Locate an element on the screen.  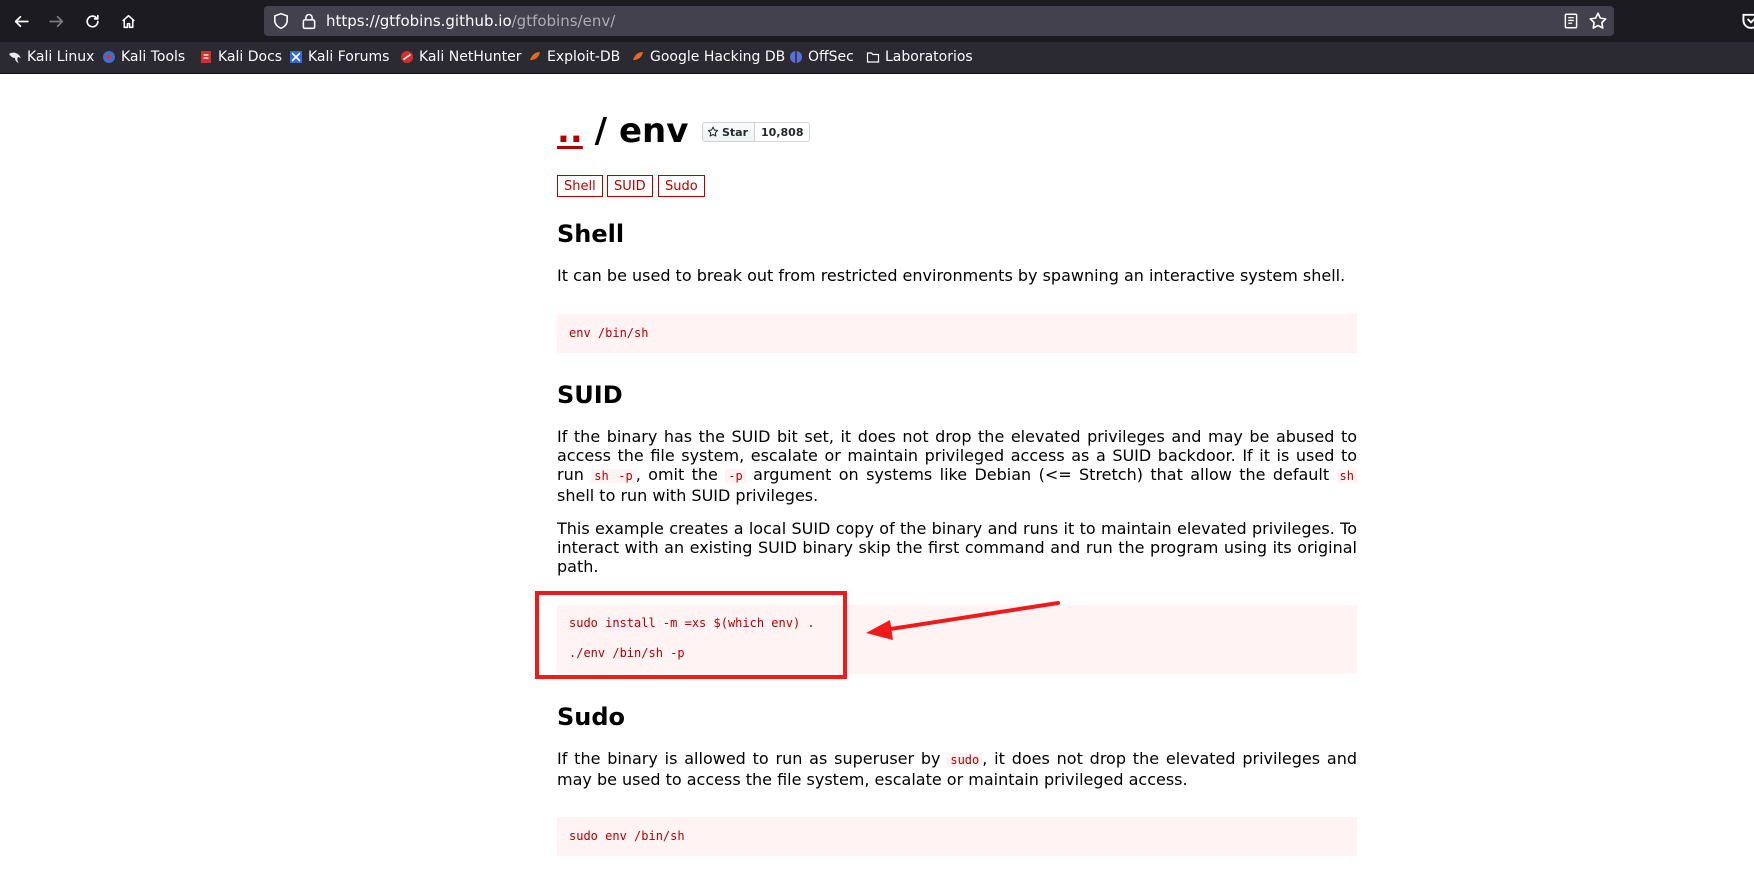
shell-code-block: env /bin/sh is located at coordinates (957, 333).